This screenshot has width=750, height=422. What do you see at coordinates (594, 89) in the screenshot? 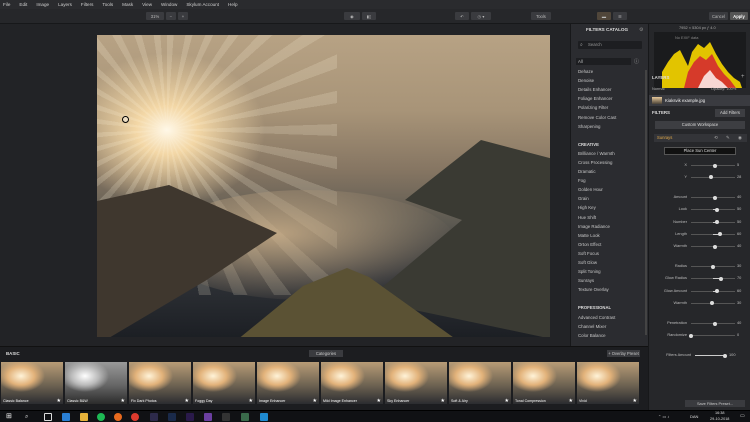
I see `catalog-item: Details Enhancer` at bounding box center [594, 89].